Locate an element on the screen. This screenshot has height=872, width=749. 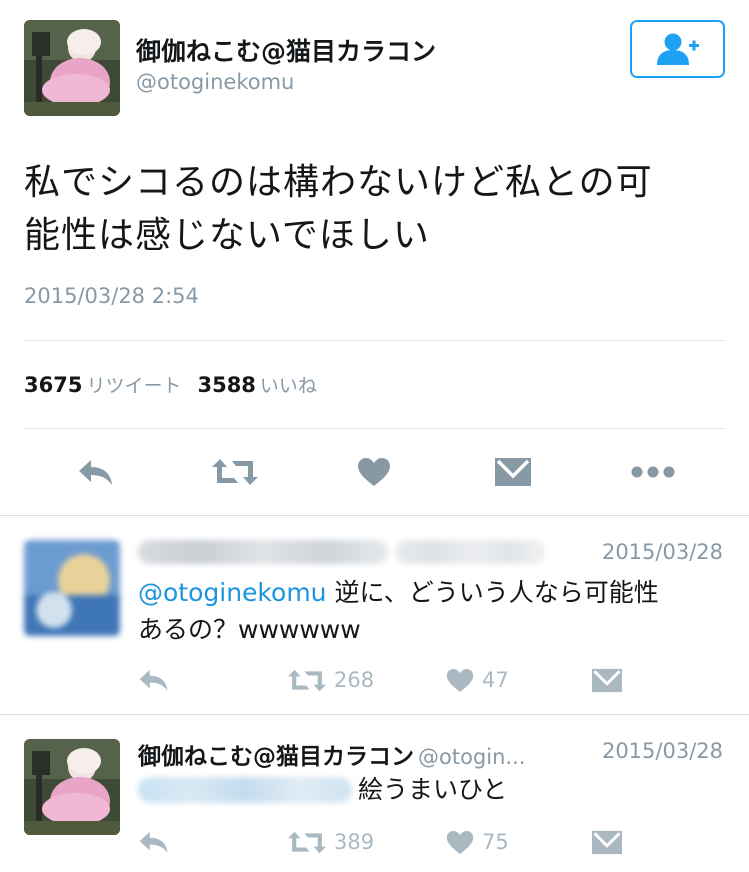
follow-button is located at coordinates (677, 49).